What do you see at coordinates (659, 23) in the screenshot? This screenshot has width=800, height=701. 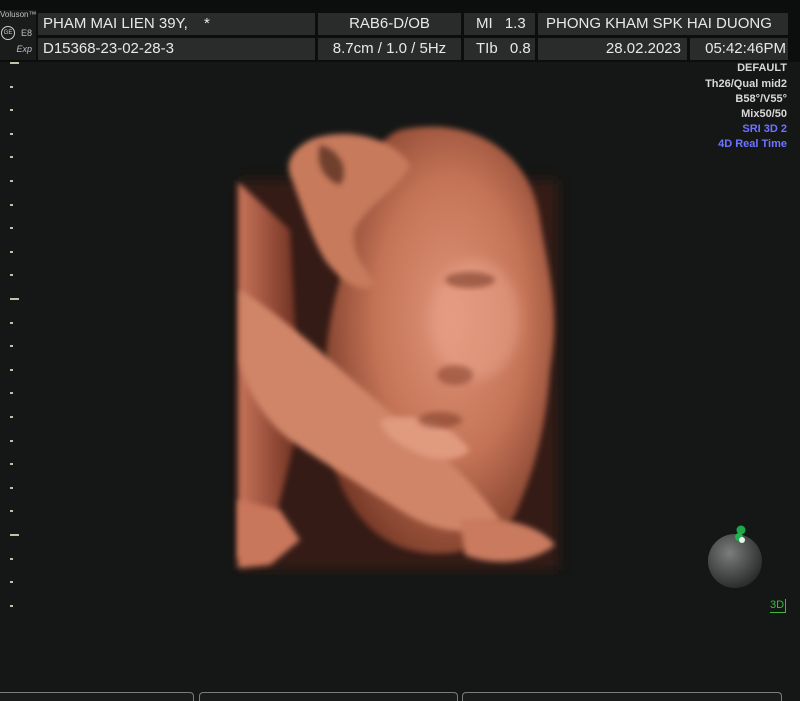 I see `institution-name: PHONG KHAM SPK HAI DUONG` at bounding box center [659, 23].